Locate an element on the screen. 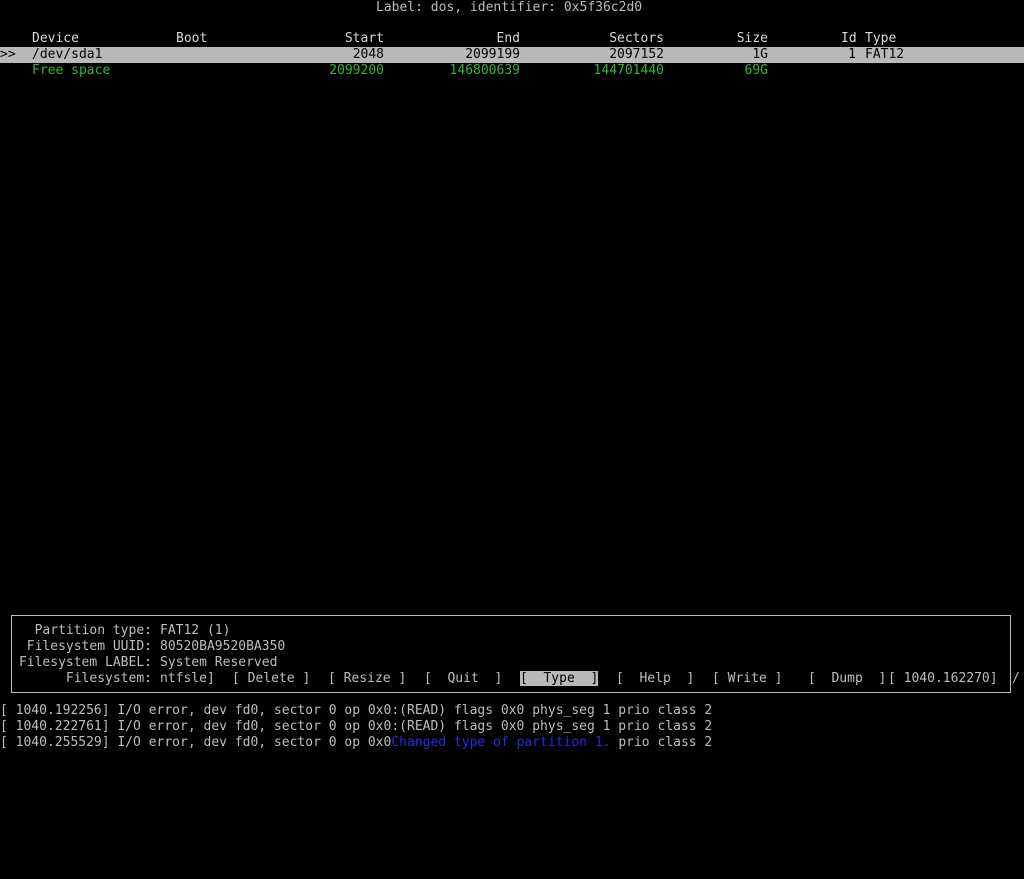 This screenshot has width=1024, height=879. column-header-device: Device is located at coordinates (55, 38).